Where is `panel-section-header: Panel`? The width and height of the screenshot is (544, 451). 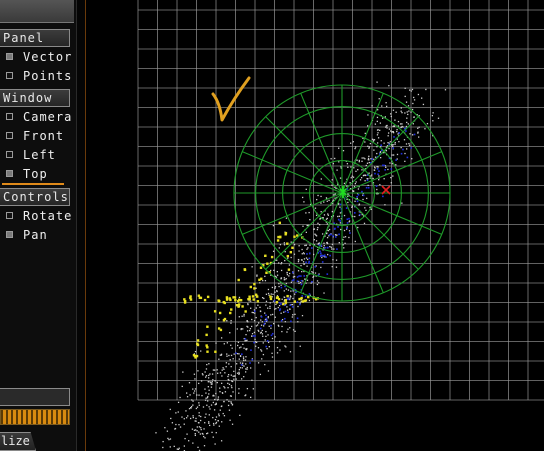
panel-section-header: Panel is located at coordinates (35, 38).